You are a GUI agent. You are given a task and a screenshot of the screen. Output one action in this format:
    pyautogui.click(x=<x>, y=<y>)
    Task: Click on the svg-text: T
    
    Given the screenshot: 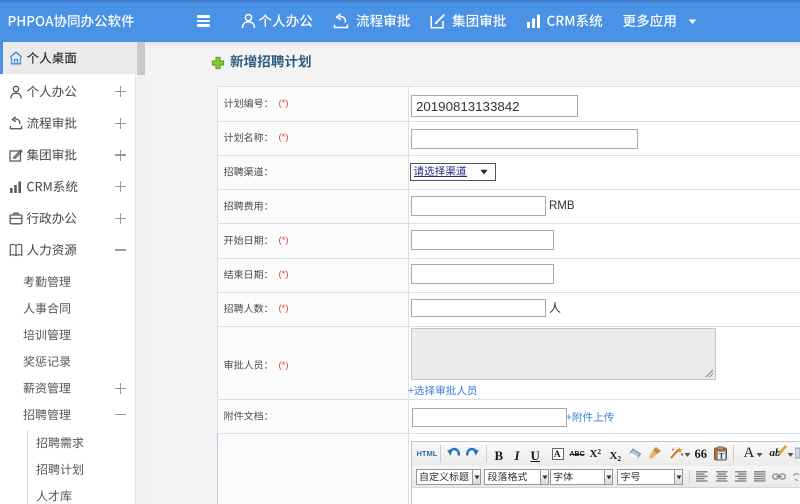 What is the action you would take?
    pyautogui.click(x=722, y=455)
    